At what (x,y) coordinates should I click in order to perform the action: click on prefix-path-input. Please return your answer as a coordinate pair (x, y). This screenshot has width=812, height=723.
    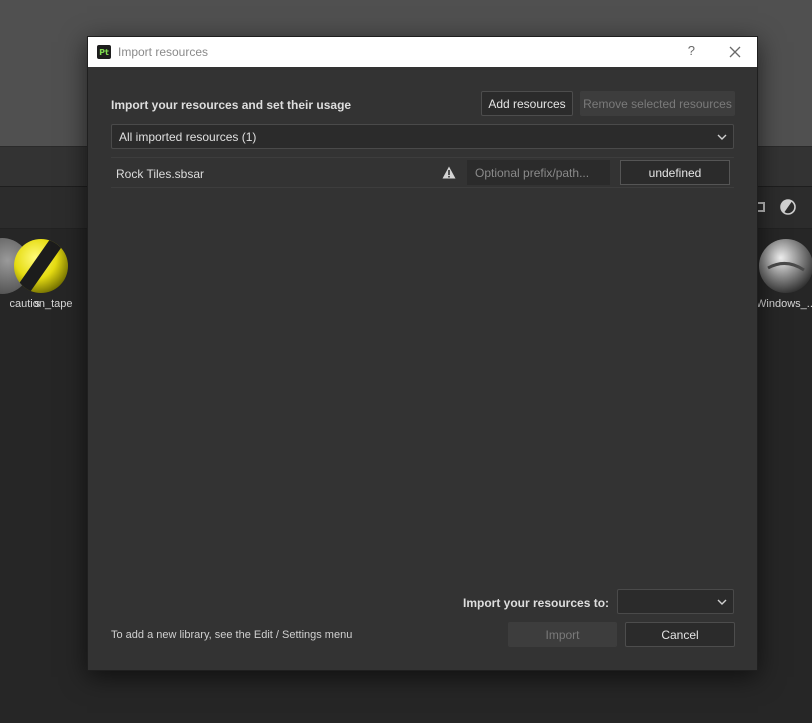
    Looking at the image, I should click on (538, 172).